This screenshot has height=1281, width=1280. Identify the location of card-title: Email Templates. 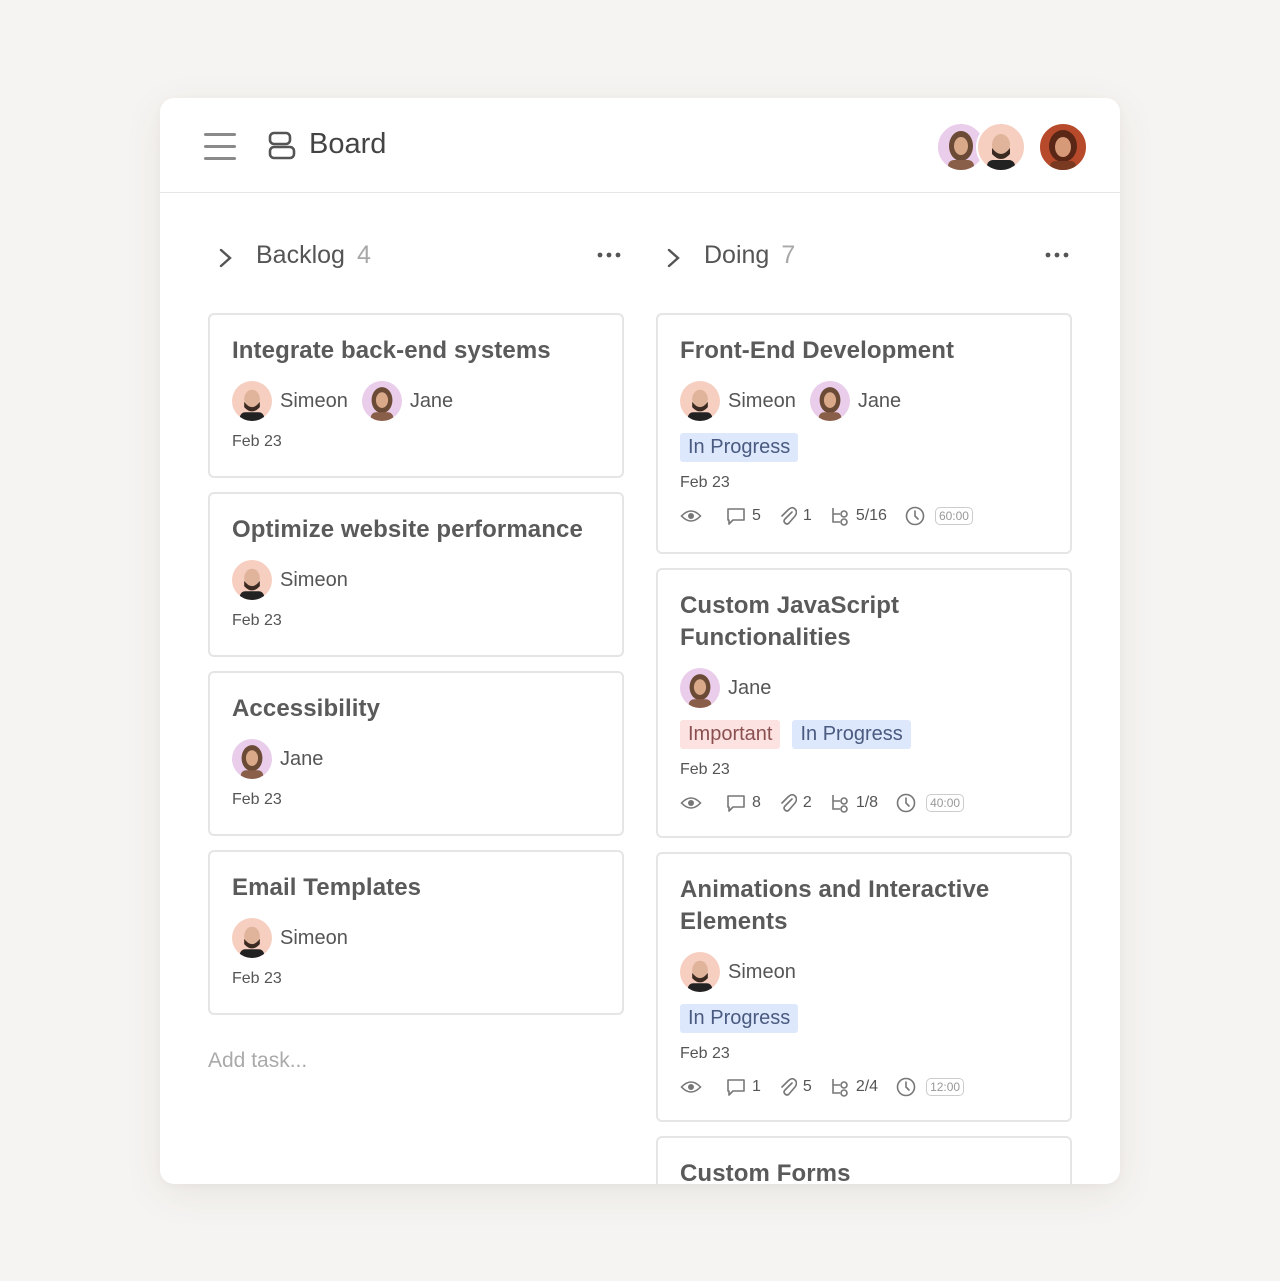
(327, 887).